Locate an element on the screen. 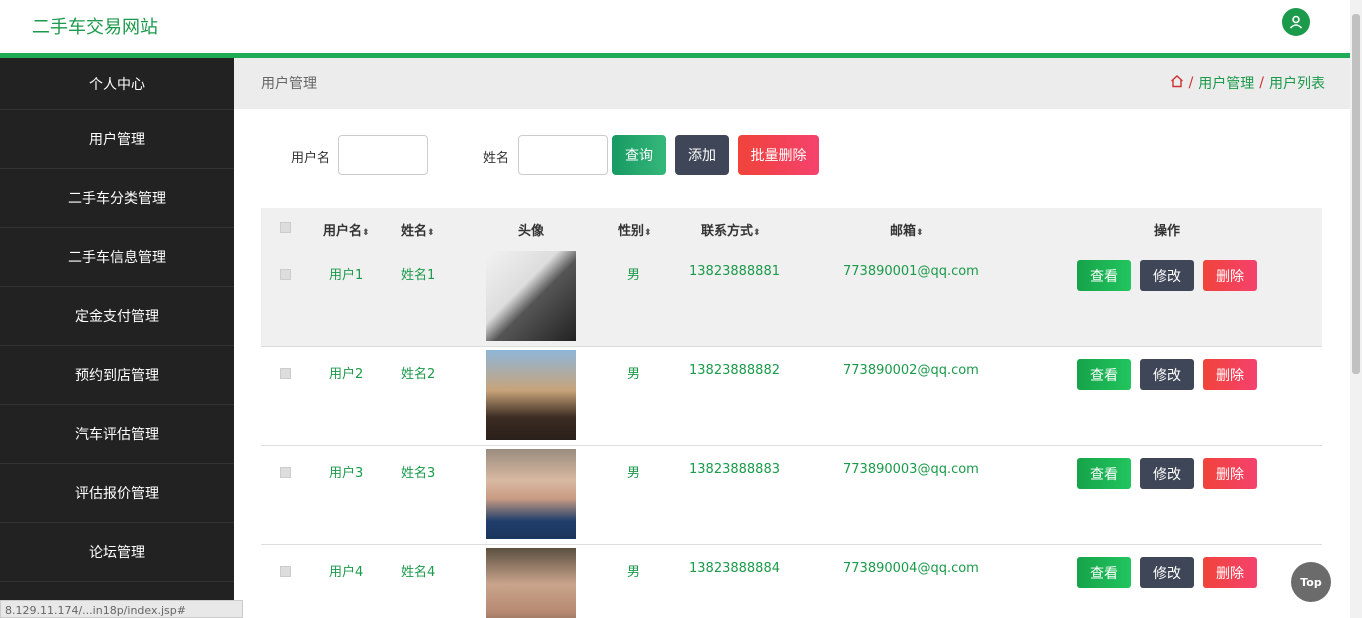  search-form: 用户名 姓名 查询 添加 批量删除 is located at coordinates (792, 155).